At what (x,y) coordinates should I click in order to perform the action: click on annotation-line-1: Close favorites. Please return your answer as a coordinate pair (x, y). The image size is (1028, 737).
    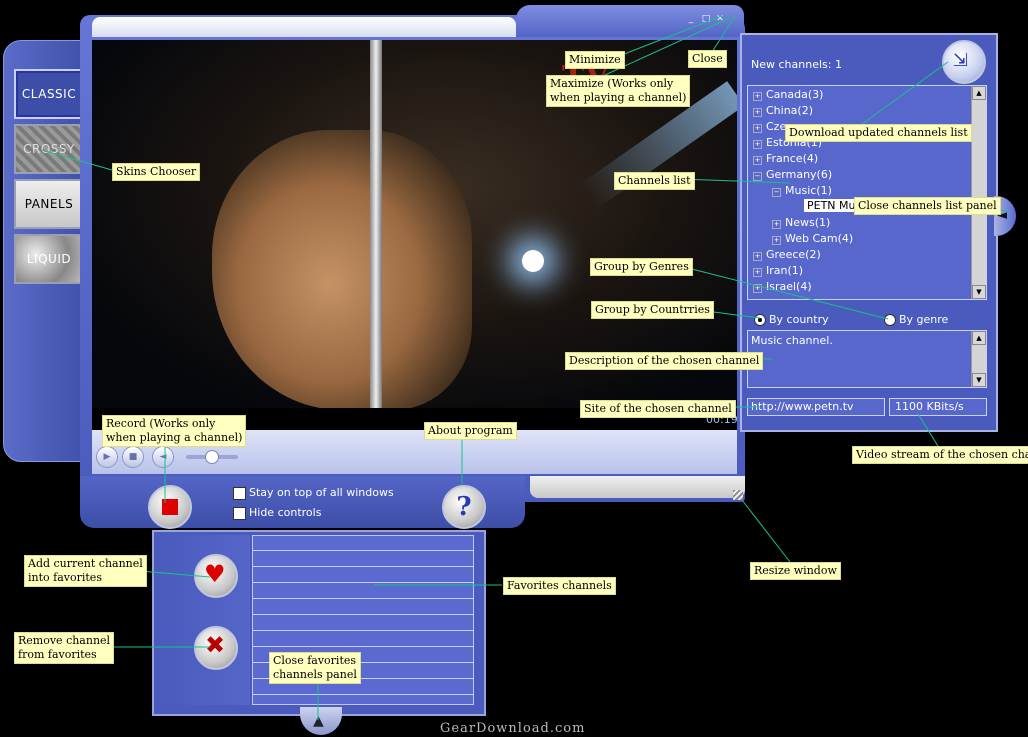
    Looking at the image, I should click on (315, 660).